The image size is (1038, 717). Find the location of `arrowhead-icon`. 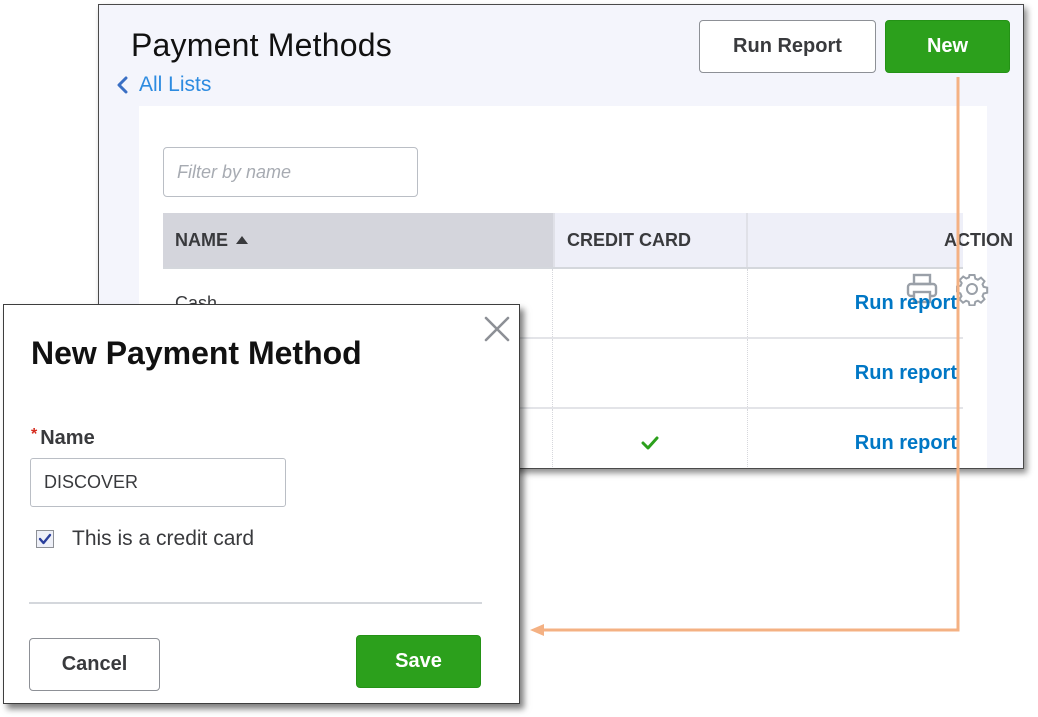

arrowhead-icon is located at coordinates (537, 630).